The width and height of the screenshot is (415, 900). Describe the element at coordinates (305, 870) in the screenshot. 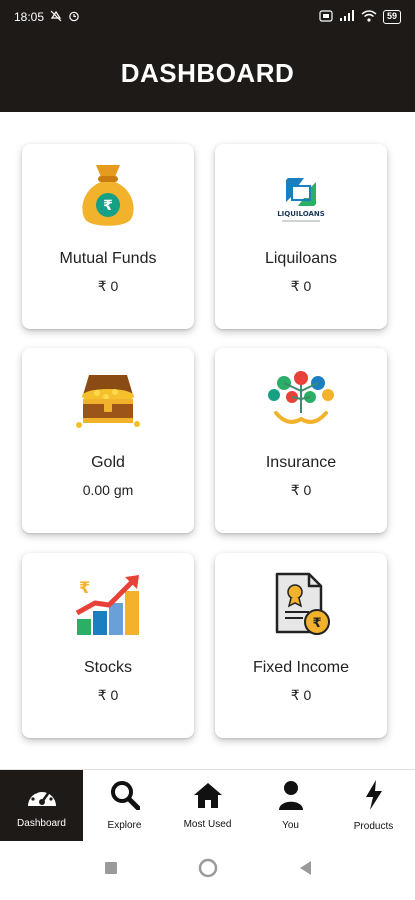

I see `back-icon` at that location.